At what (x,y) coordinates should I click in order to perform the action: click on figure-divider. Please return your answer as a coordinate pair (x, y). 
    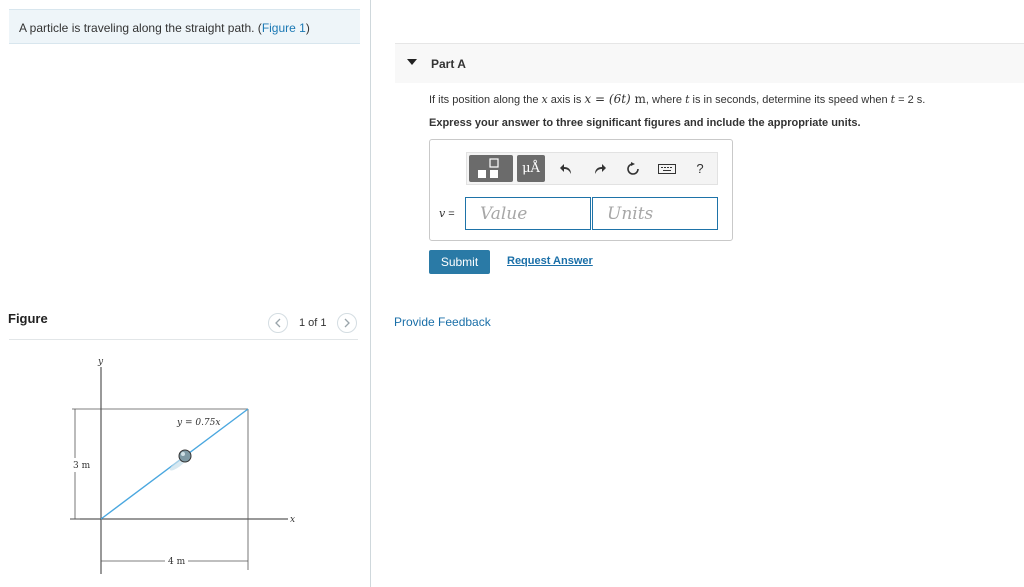
    Looking at the image, I should click on (183, 339).